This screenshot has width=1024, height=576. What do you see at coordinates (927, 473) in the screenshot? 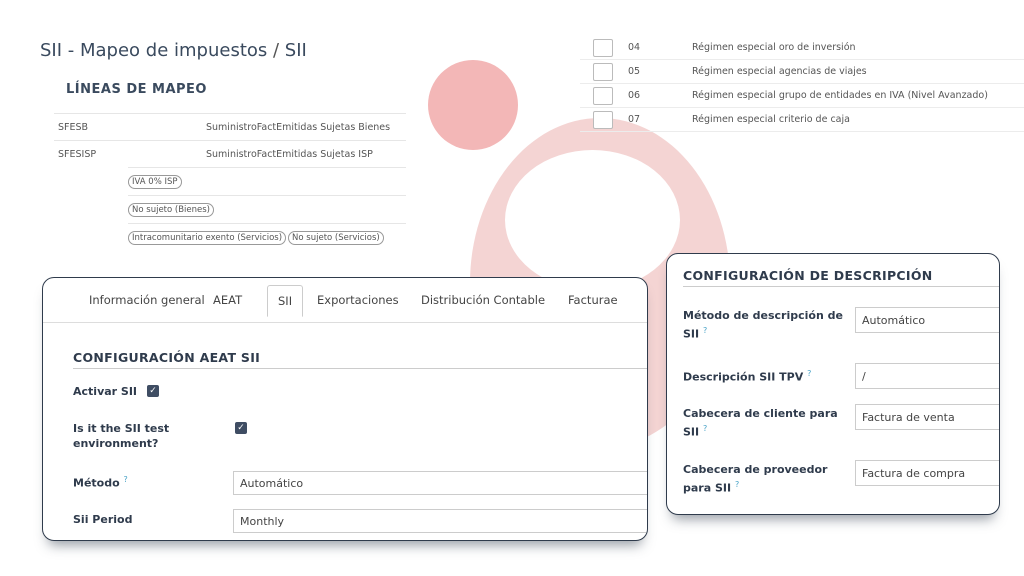
I see `cabecera-proveedor-field: Factura de compra` at bounding box center [927, 473].